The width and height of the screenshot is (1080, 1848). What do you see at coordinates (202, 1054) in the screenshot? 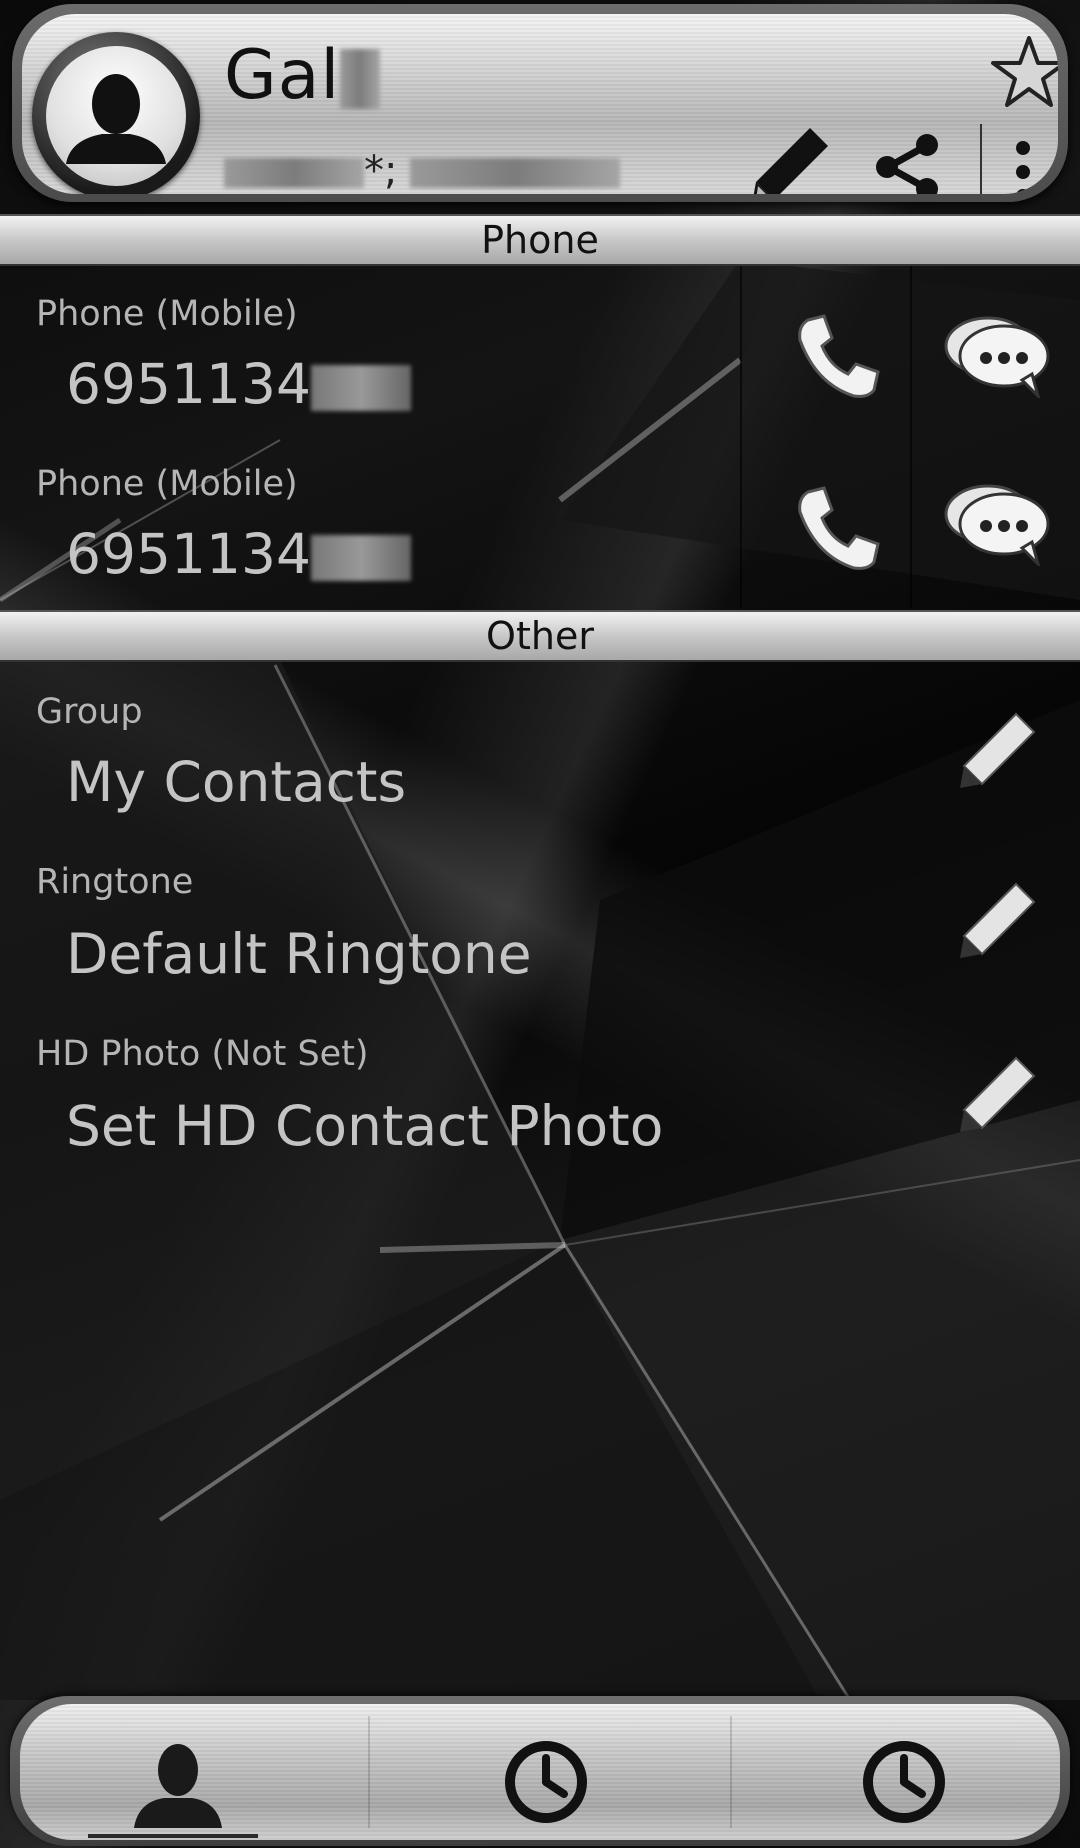
I see `hd-photo-label: HD Photo (Not Set)` at bounding box center [202, 1054].